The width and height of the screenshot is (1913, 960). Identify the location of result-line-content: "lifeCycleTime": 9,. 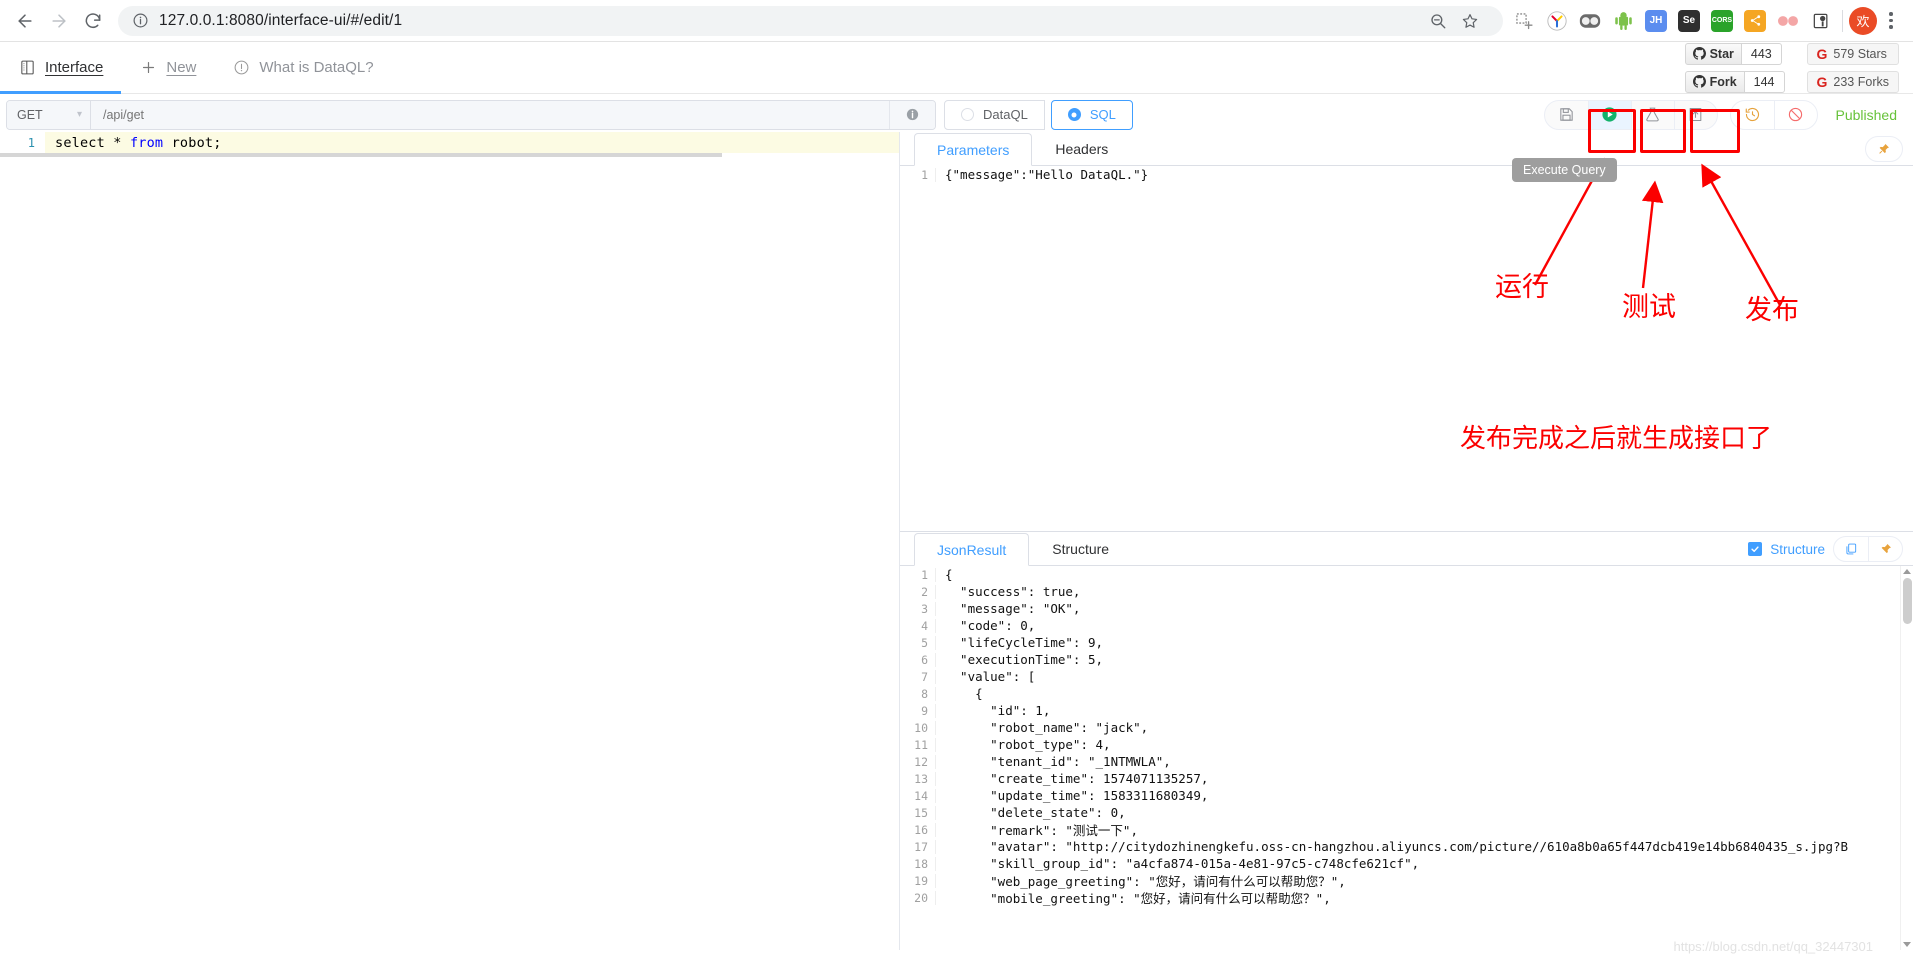
(1024, 642).